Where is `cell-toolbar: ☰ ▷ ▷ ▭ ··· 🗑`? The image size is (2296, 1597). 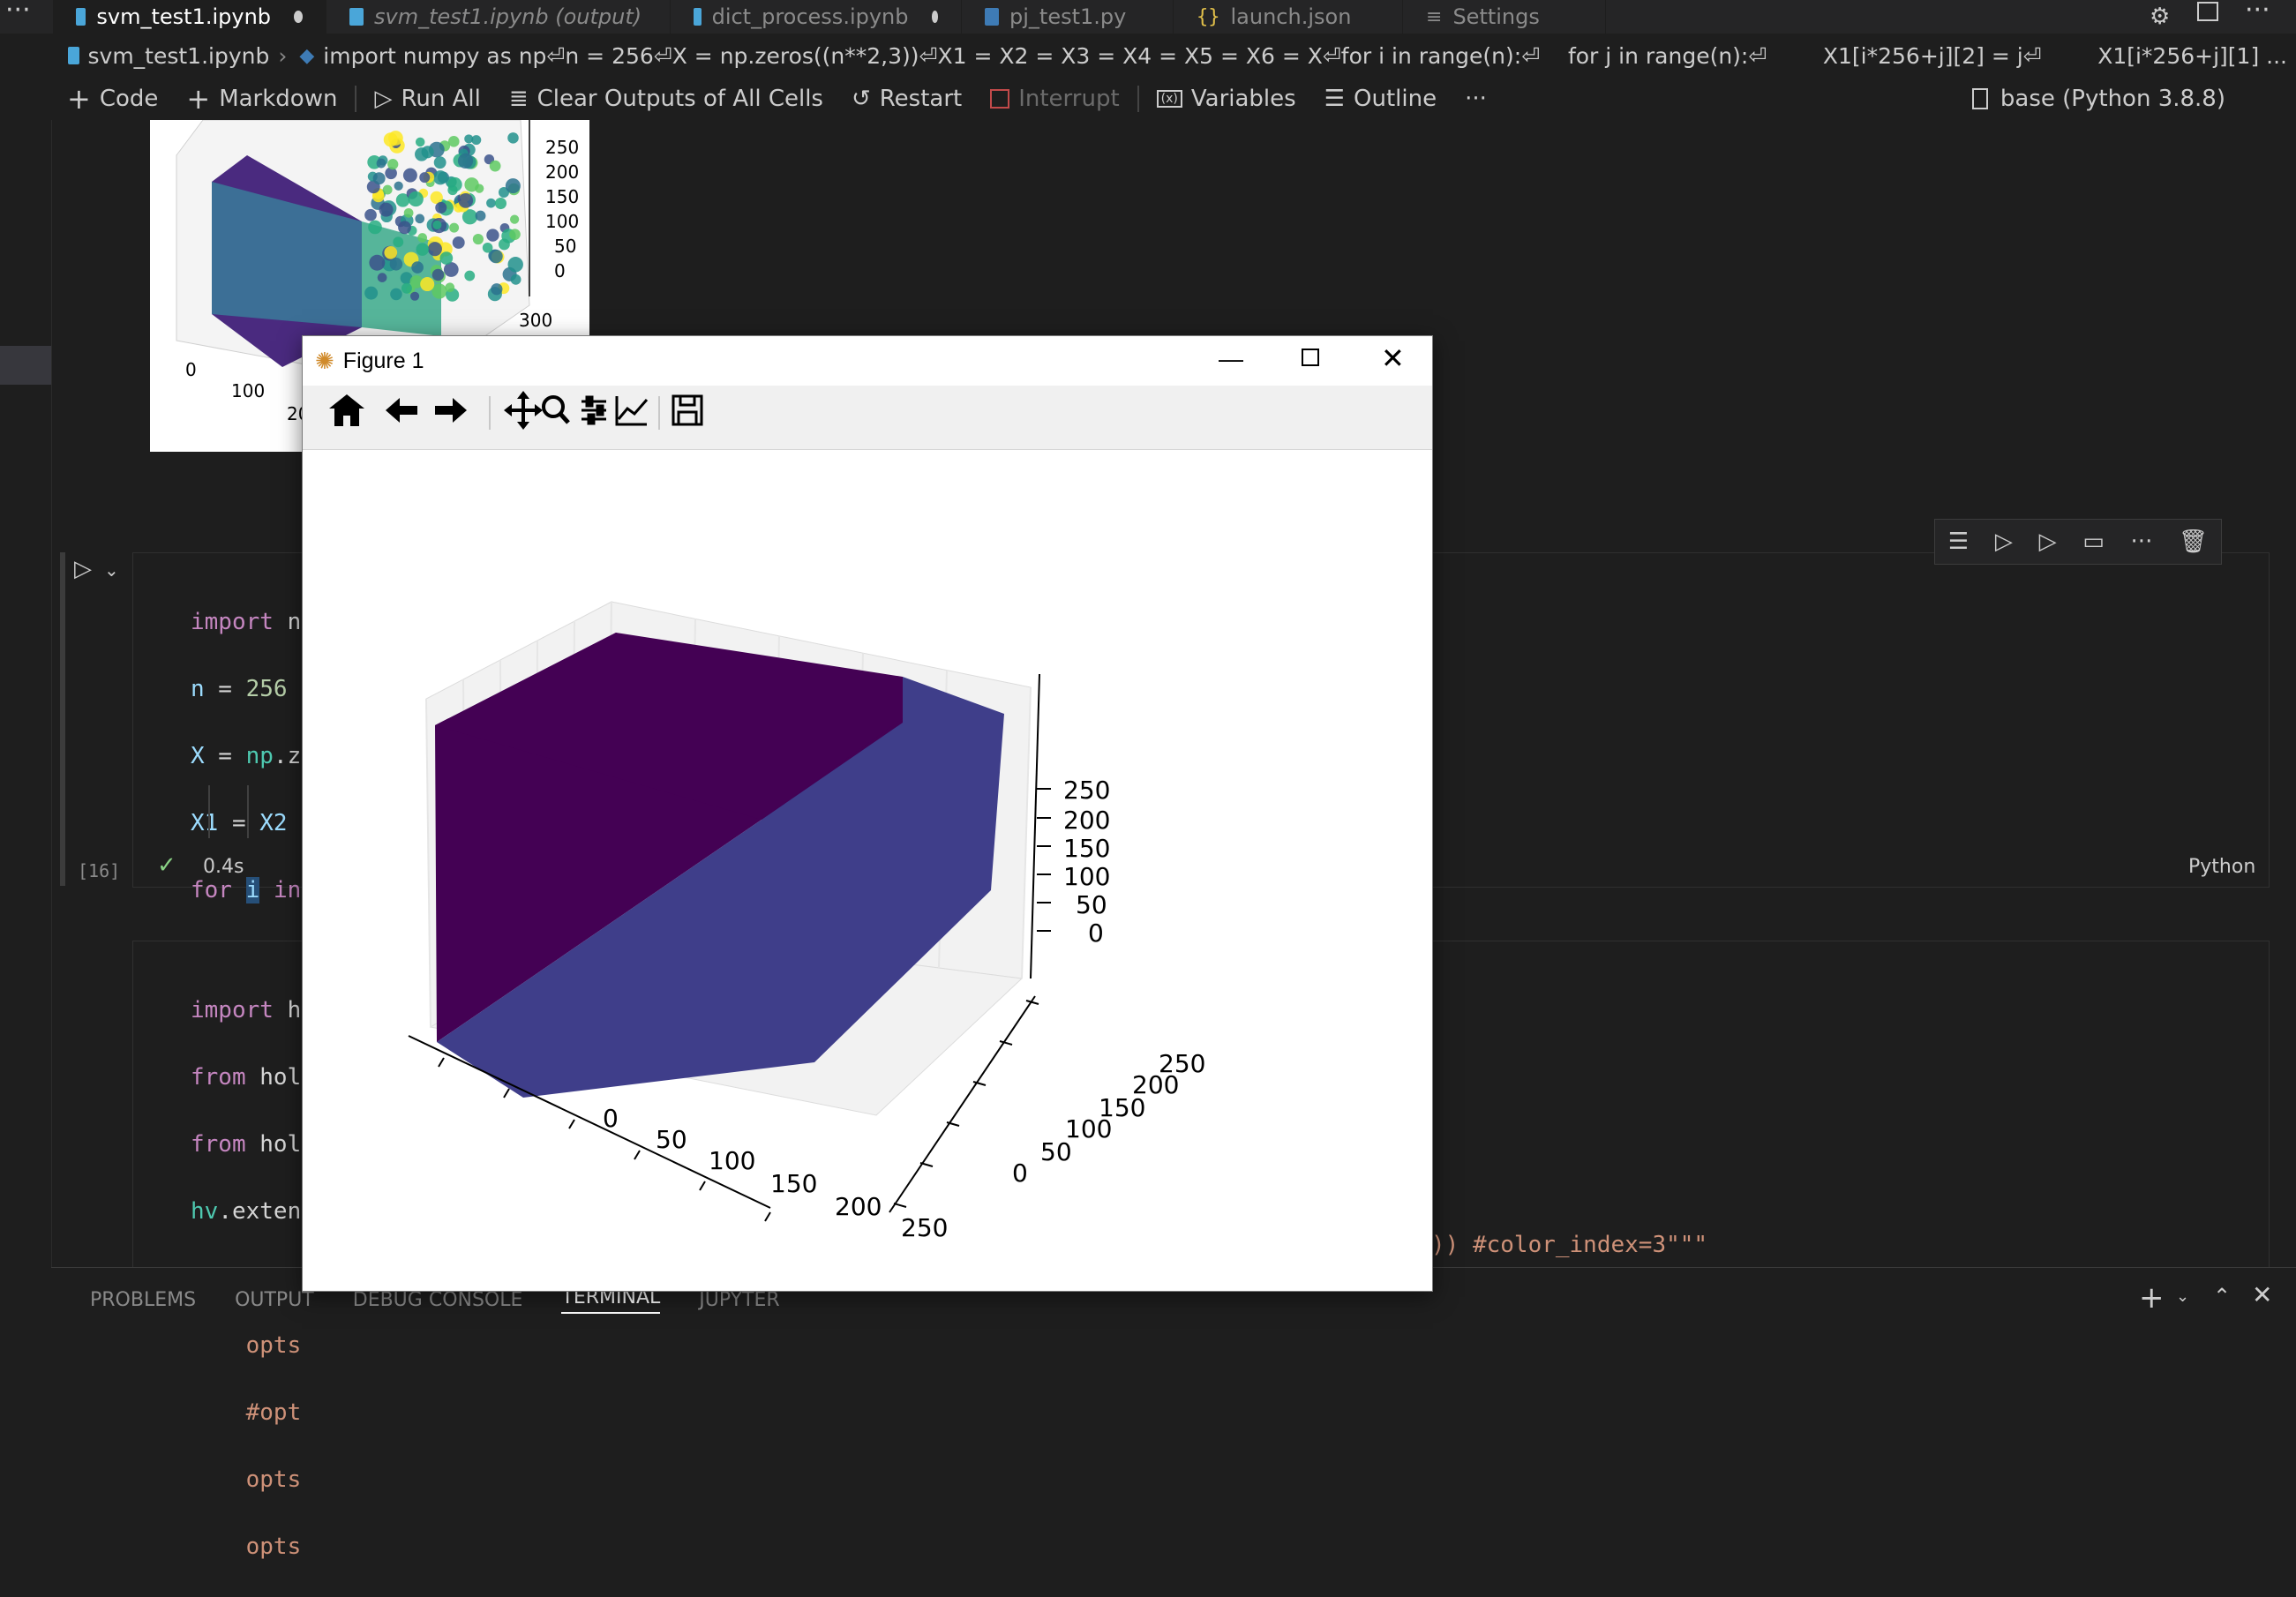
cell-toolbar: ☰ ▷ ▷ ▭ ··· 🗑 is located at coordinates (2078, 542).